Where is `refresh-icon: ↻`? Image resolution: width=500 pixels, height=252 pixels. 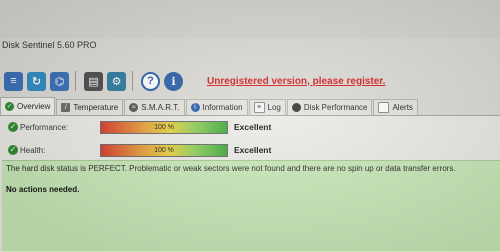
refresh-icon: ↻ is located at coordinates (36, 81).